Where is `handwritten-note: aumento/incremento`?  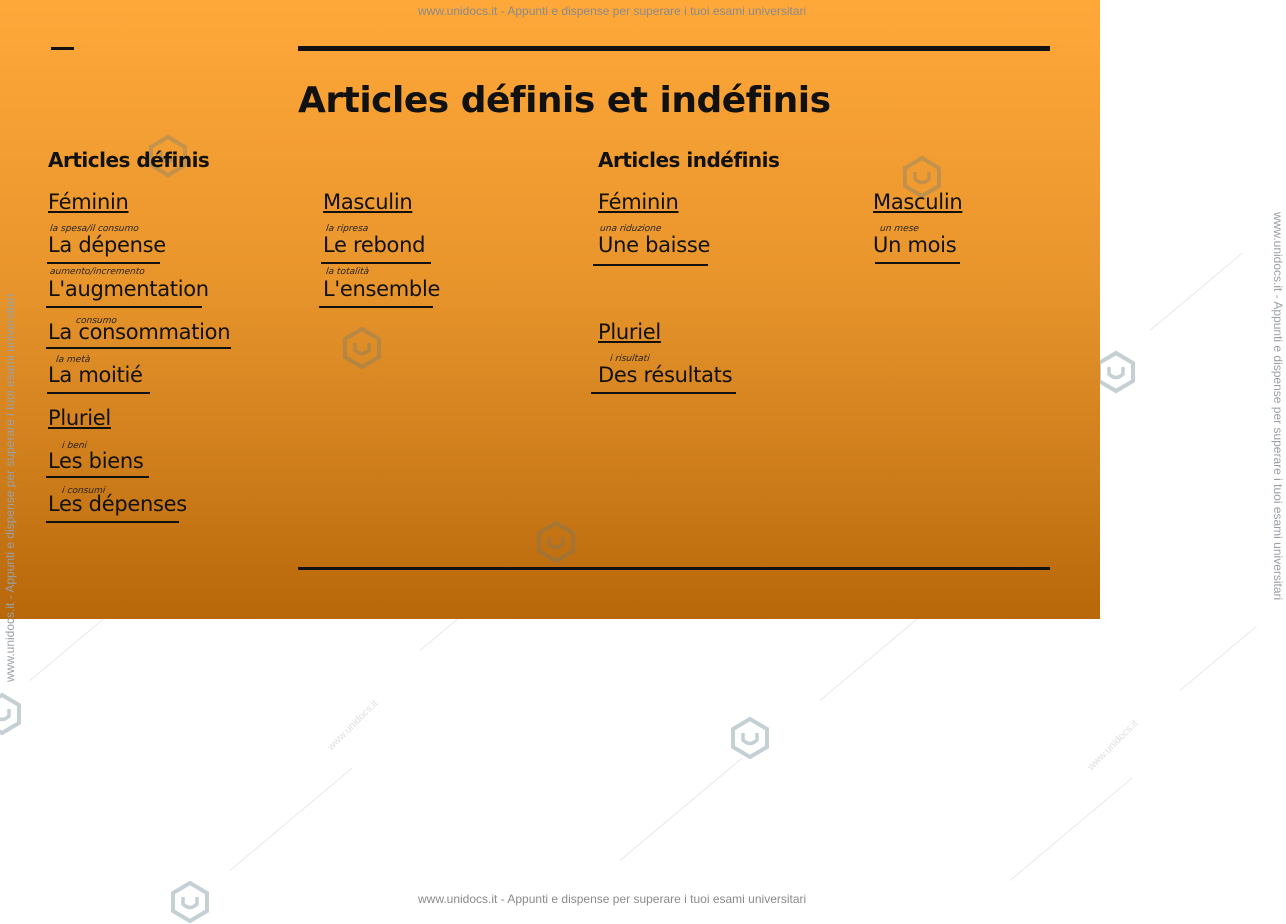 handwritten-note: aumento/incremento is located at coordinates (97, 272).